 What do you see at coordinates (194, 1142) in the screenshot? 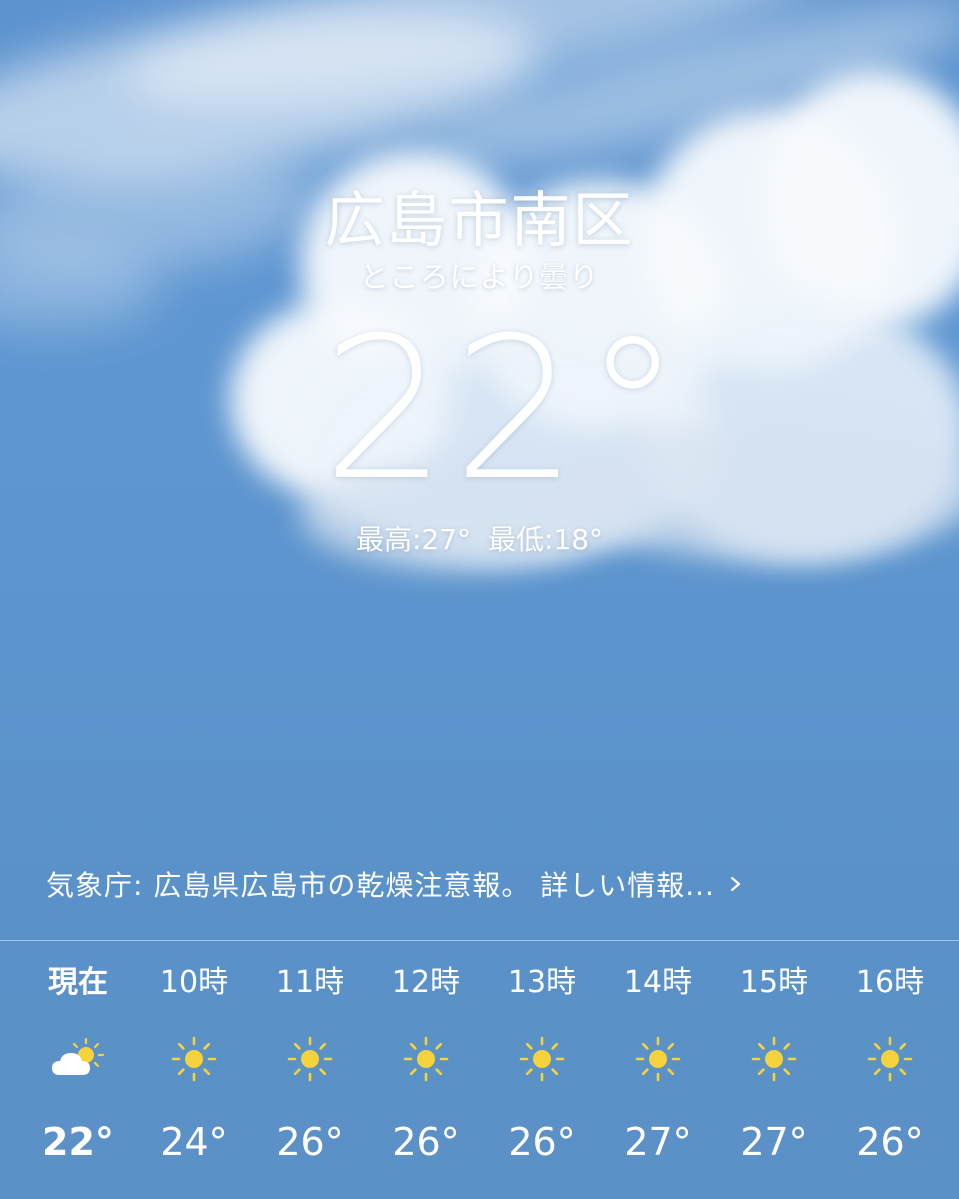
I see `hour-temp-label: 24°` at bounding box center [194, 1142].